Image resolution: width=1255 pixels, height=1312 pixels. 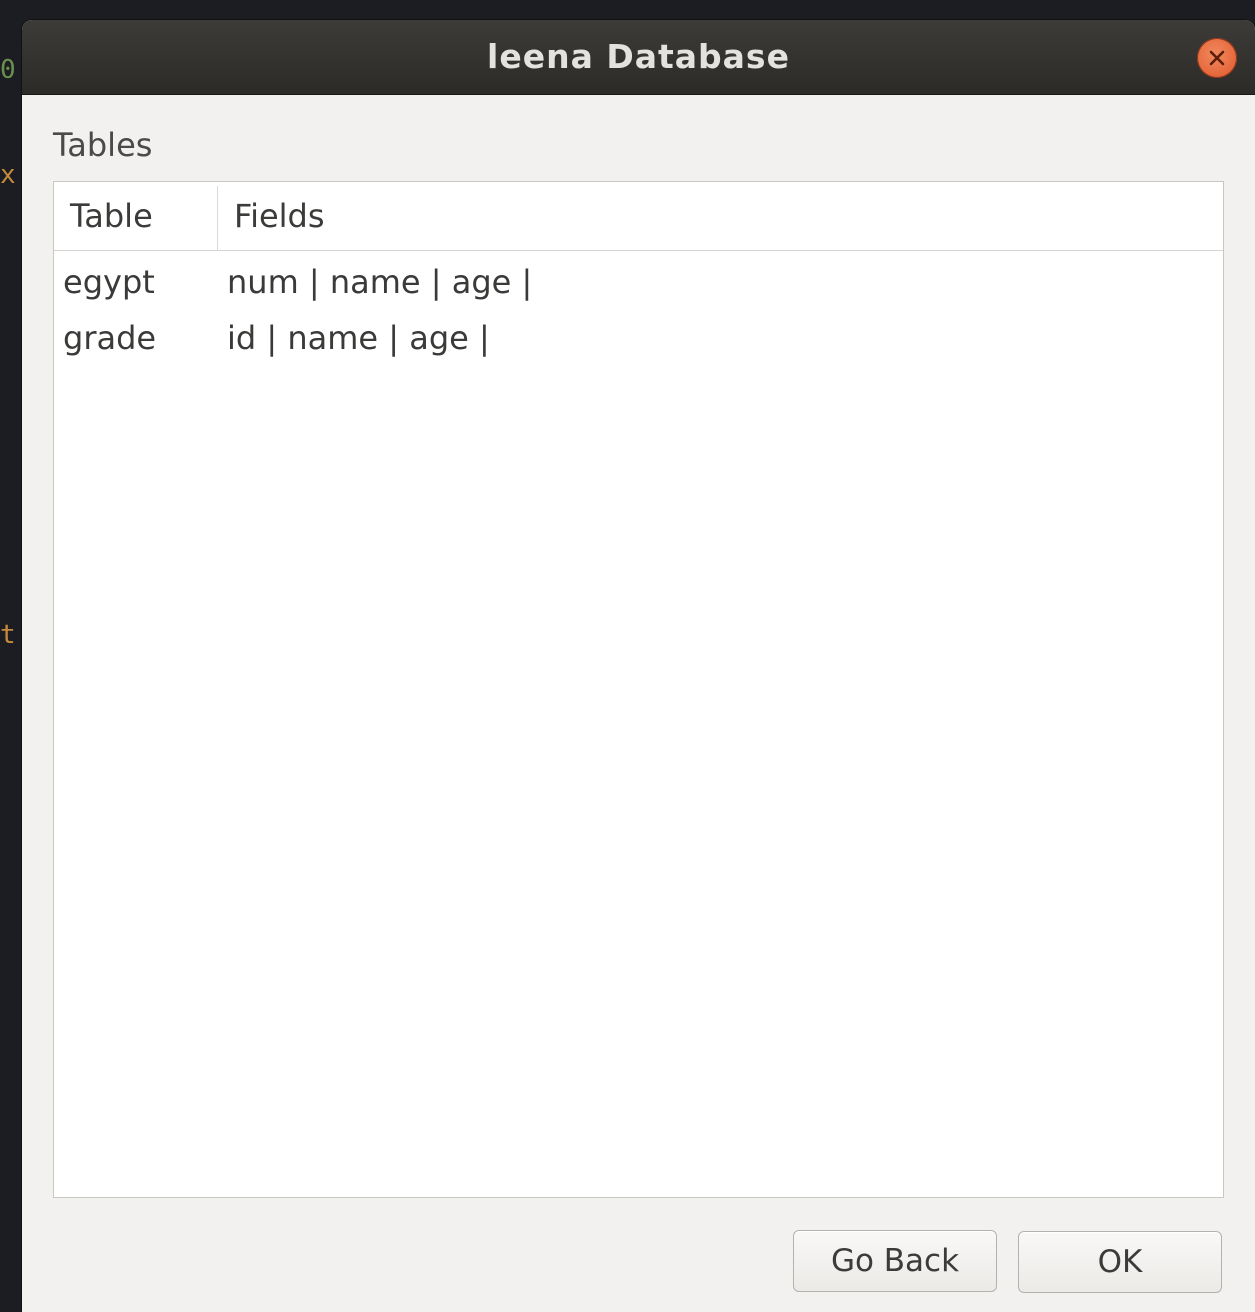 I want to click on background-editor-glyph: 0, so click(x=8, y=70).